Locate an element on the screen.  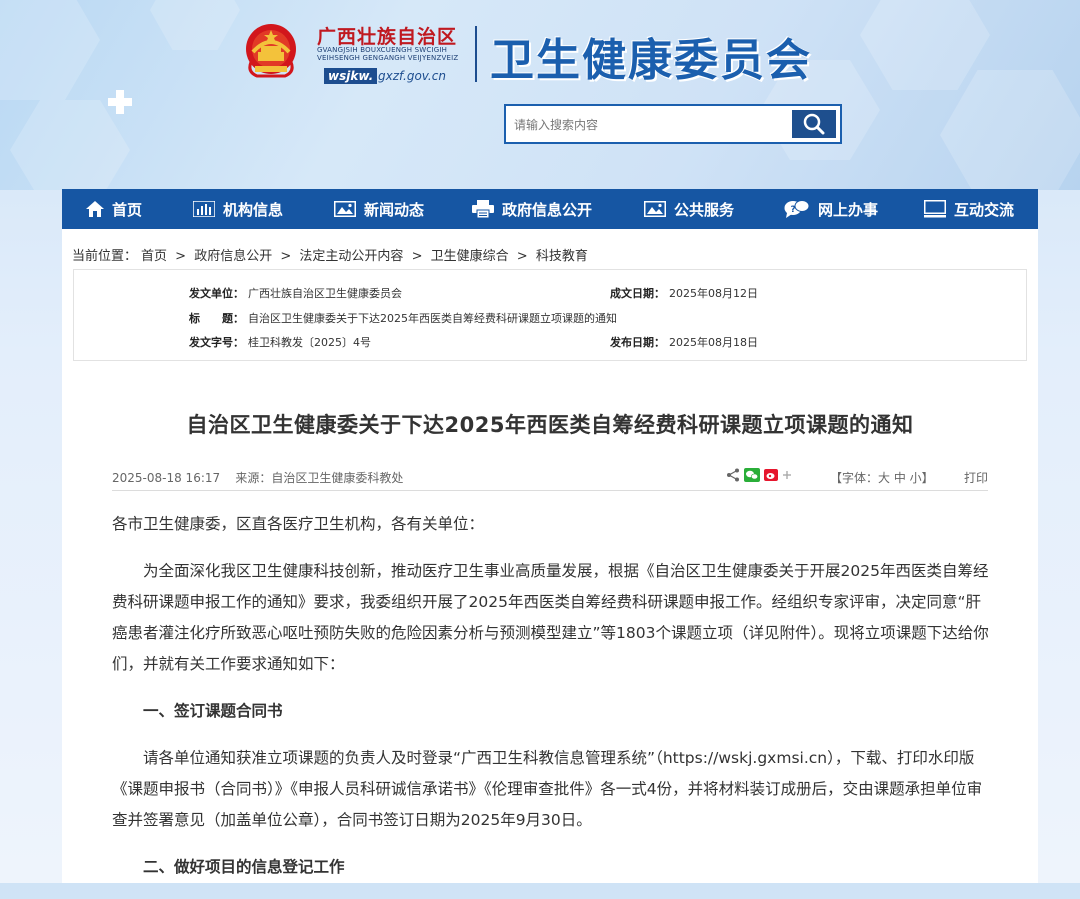
nav-item-label: 政府信息公开 is located at coordinates (547, 209).